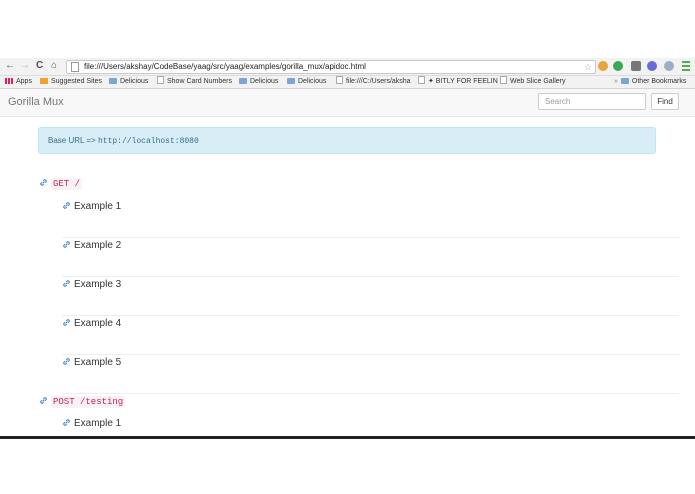 Image resolution: width=695 pixels, height=494 pixels. I want to click on search-input, so click(592, 101).